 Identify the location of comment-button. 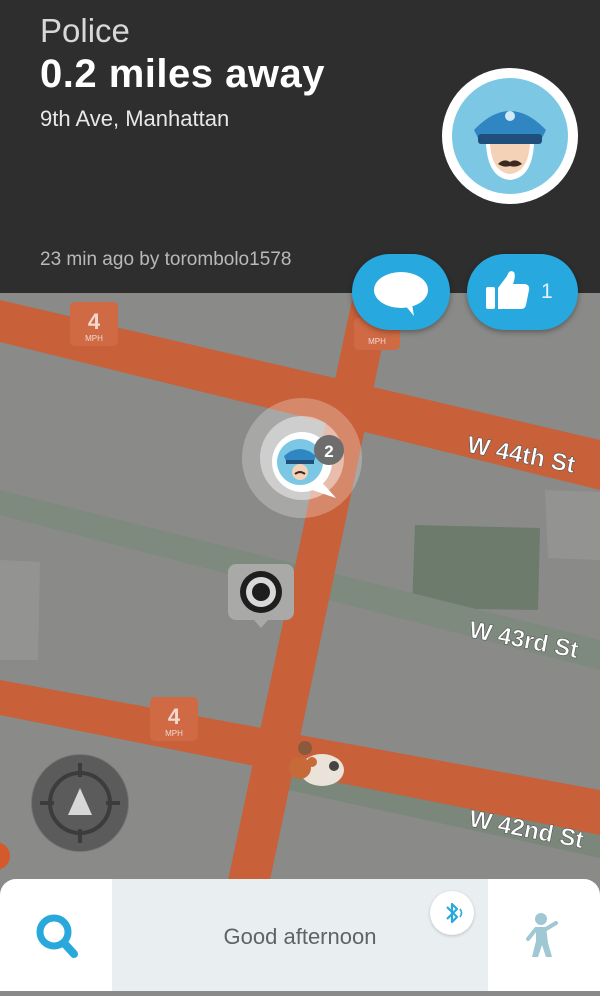
(401, 292).